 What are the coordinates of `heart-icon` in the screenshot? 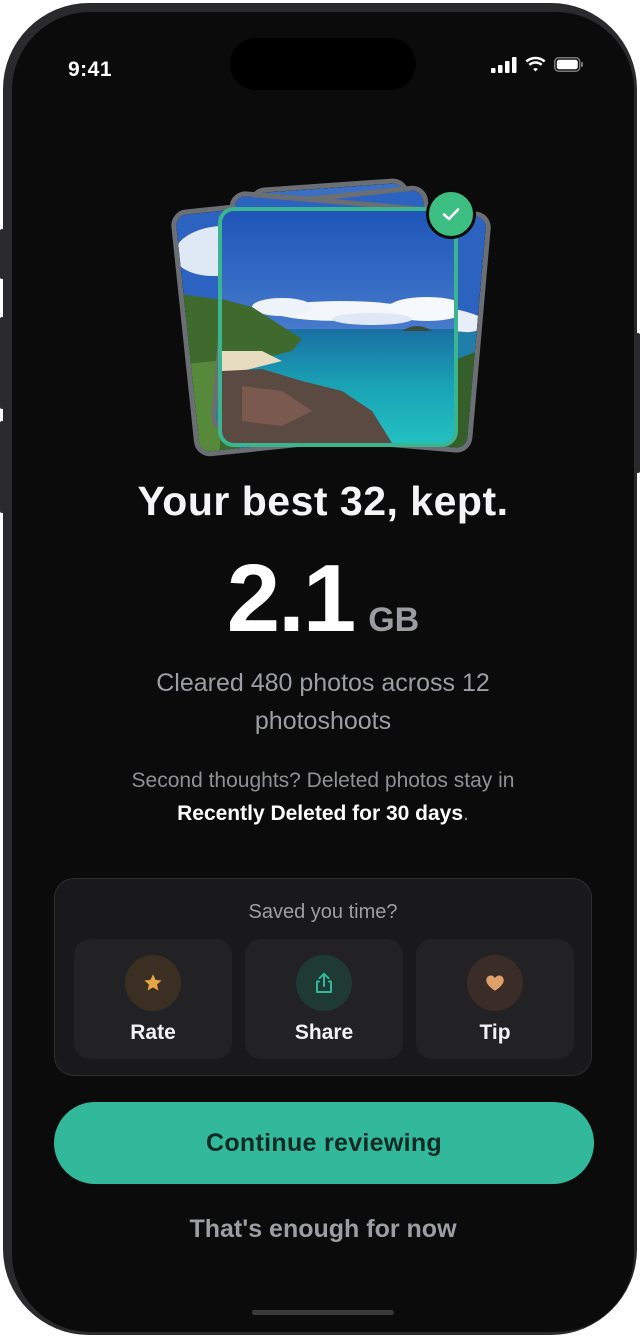 It's located at (495, 983).